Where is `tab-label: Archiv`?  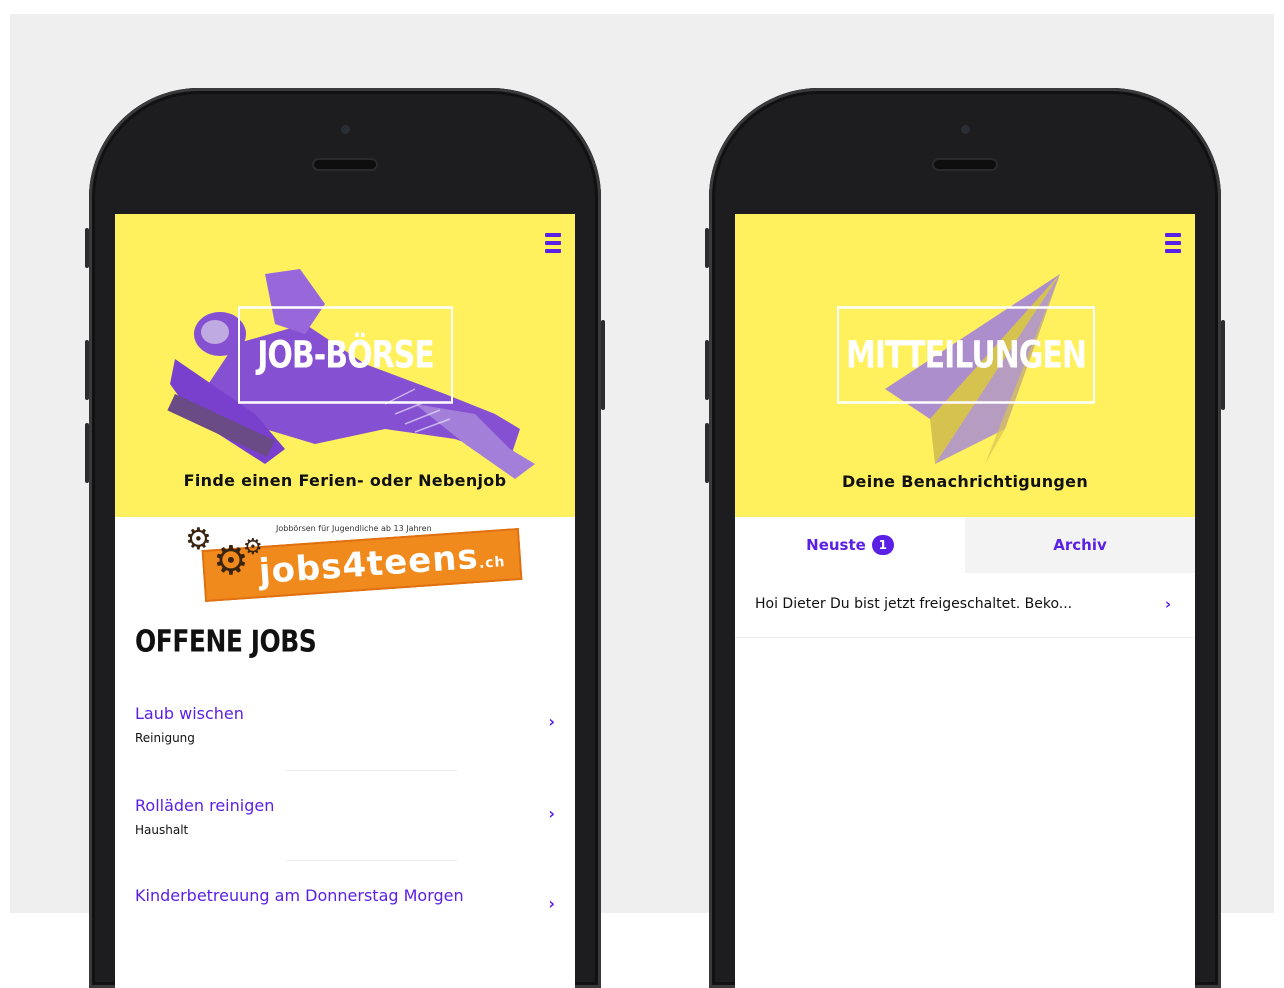 tab-label: Archiv is located at coordinates (1080, 545).